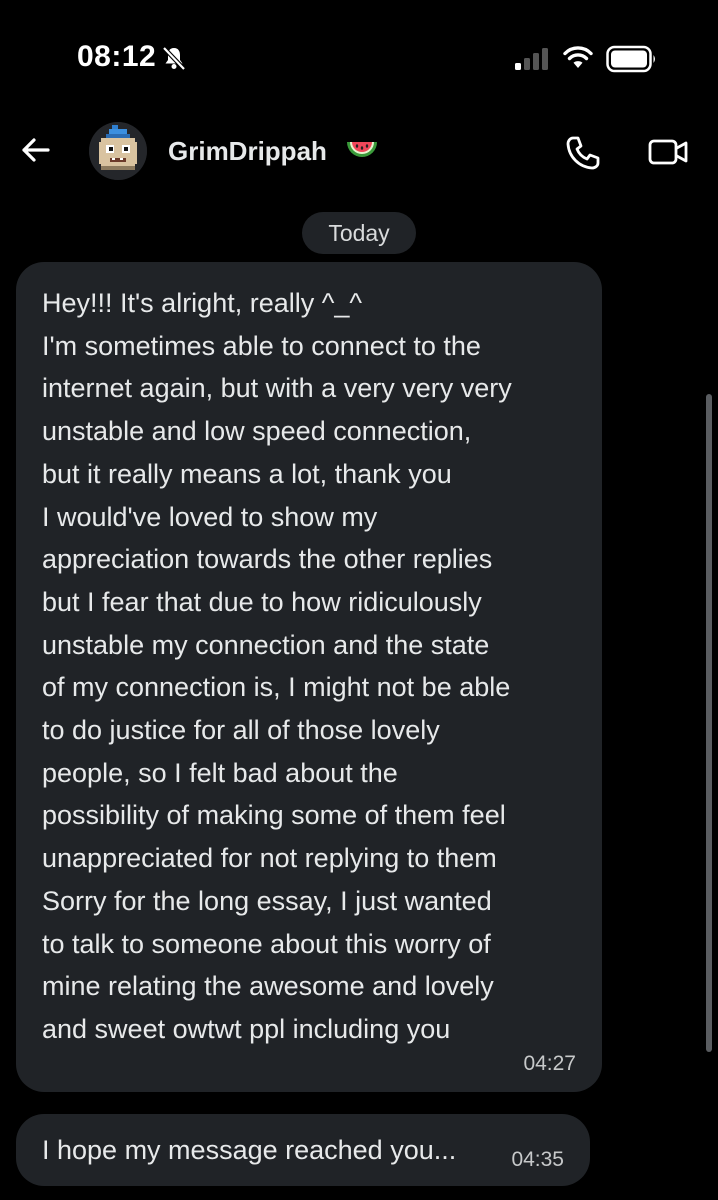  Describe the element at coordinates (262, 601) in the screenshot. I see `message-line: but I fear that due to how ridiculously` at that location.